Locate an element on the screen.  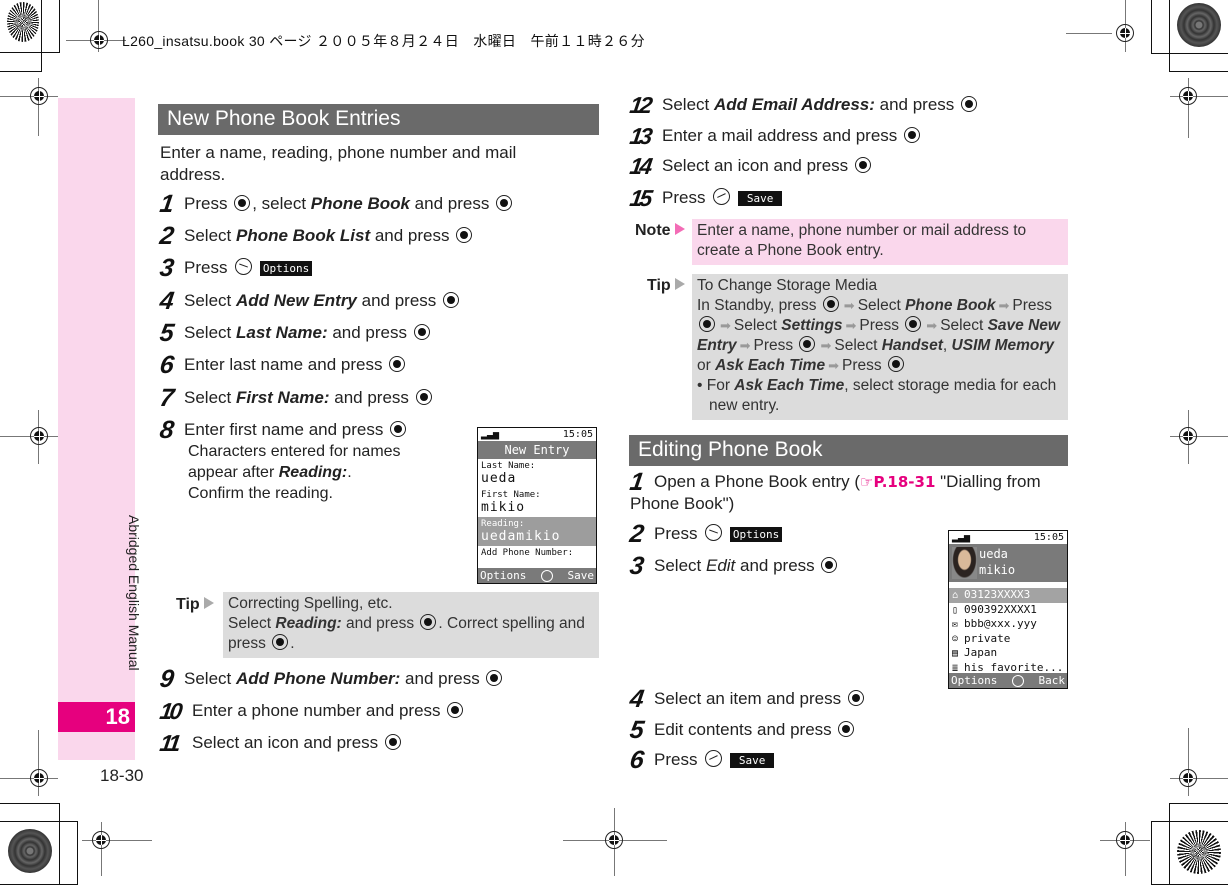
step-number: 2 is located at coordinates (166, 236).